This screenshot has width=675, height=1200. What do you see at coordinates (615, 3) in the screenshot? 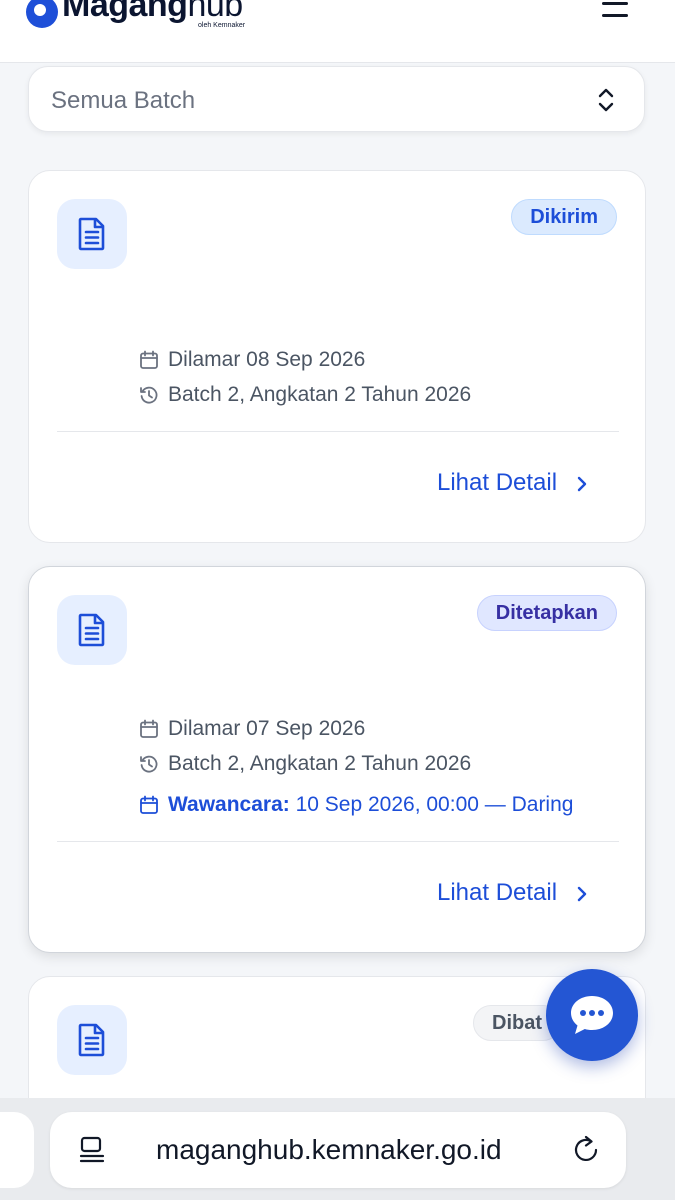
I see `hamburger-icon` at bounding box center [615, 3].